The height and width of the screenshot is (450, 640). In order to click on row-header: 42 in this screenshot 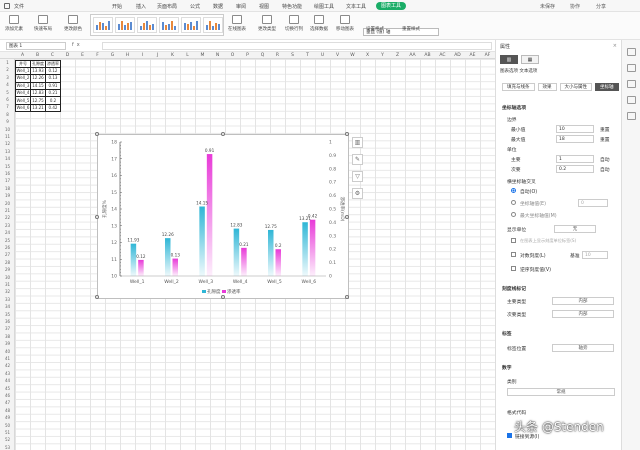, I will do `click(7, 365)`.